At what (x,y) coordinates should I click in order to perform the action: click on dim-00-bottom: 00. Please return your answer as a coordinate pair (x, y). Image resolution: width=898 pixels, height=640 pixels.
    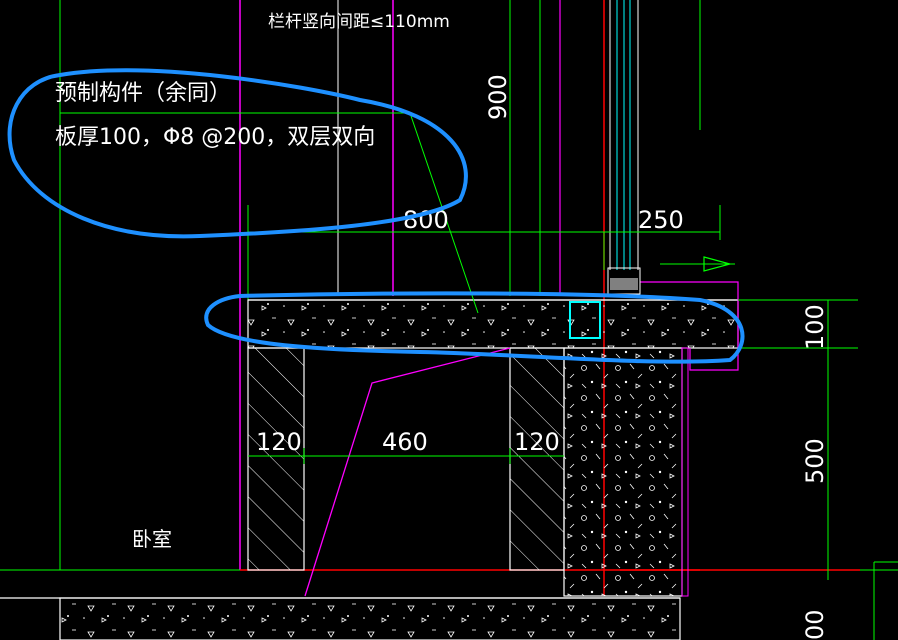
    Looking at the image, I should click on (815, 624).